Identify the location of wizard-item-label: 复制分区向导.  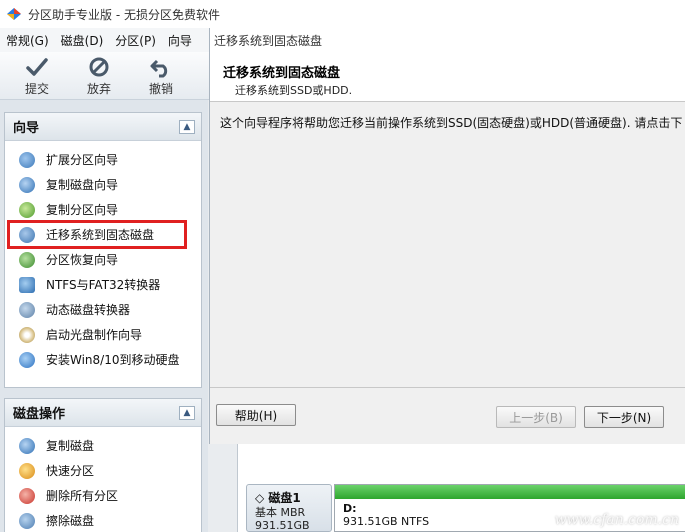
(82, 210).